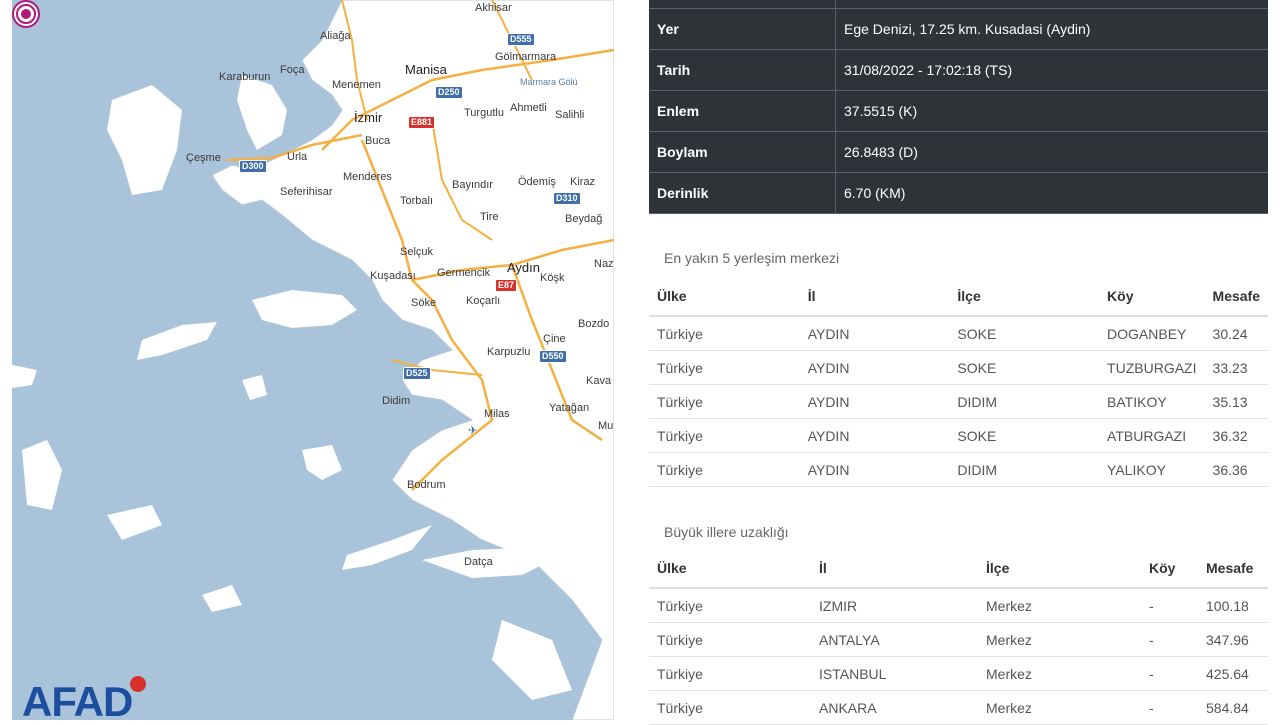 The width and height of the screenshot is (1280, 725). Describe the element at coordinates (378, 141) in the screenshot. I see `map-label-buca: Buca` at that location.